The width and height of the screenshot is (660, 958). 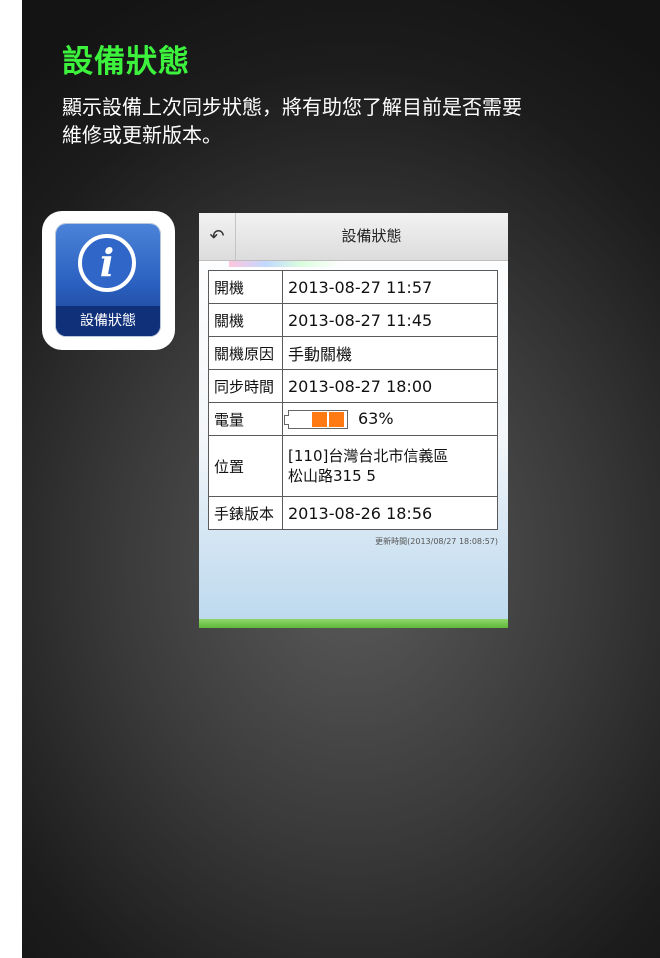 I want to click on row-value: 2013-08-27 18:00, so click(x=390, y=386).